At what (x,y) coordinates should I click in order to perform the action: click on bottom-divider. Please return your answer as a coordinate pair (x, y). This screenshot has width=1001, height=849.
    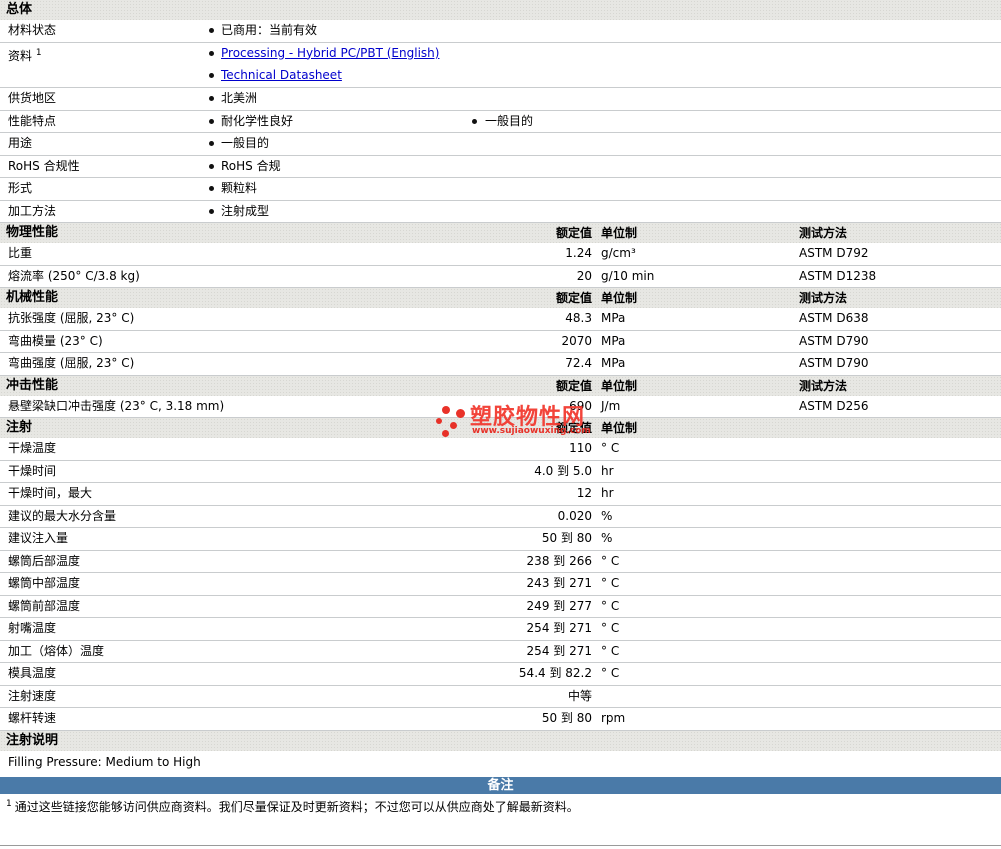
    Looking at the image, I should click on (500, 845).